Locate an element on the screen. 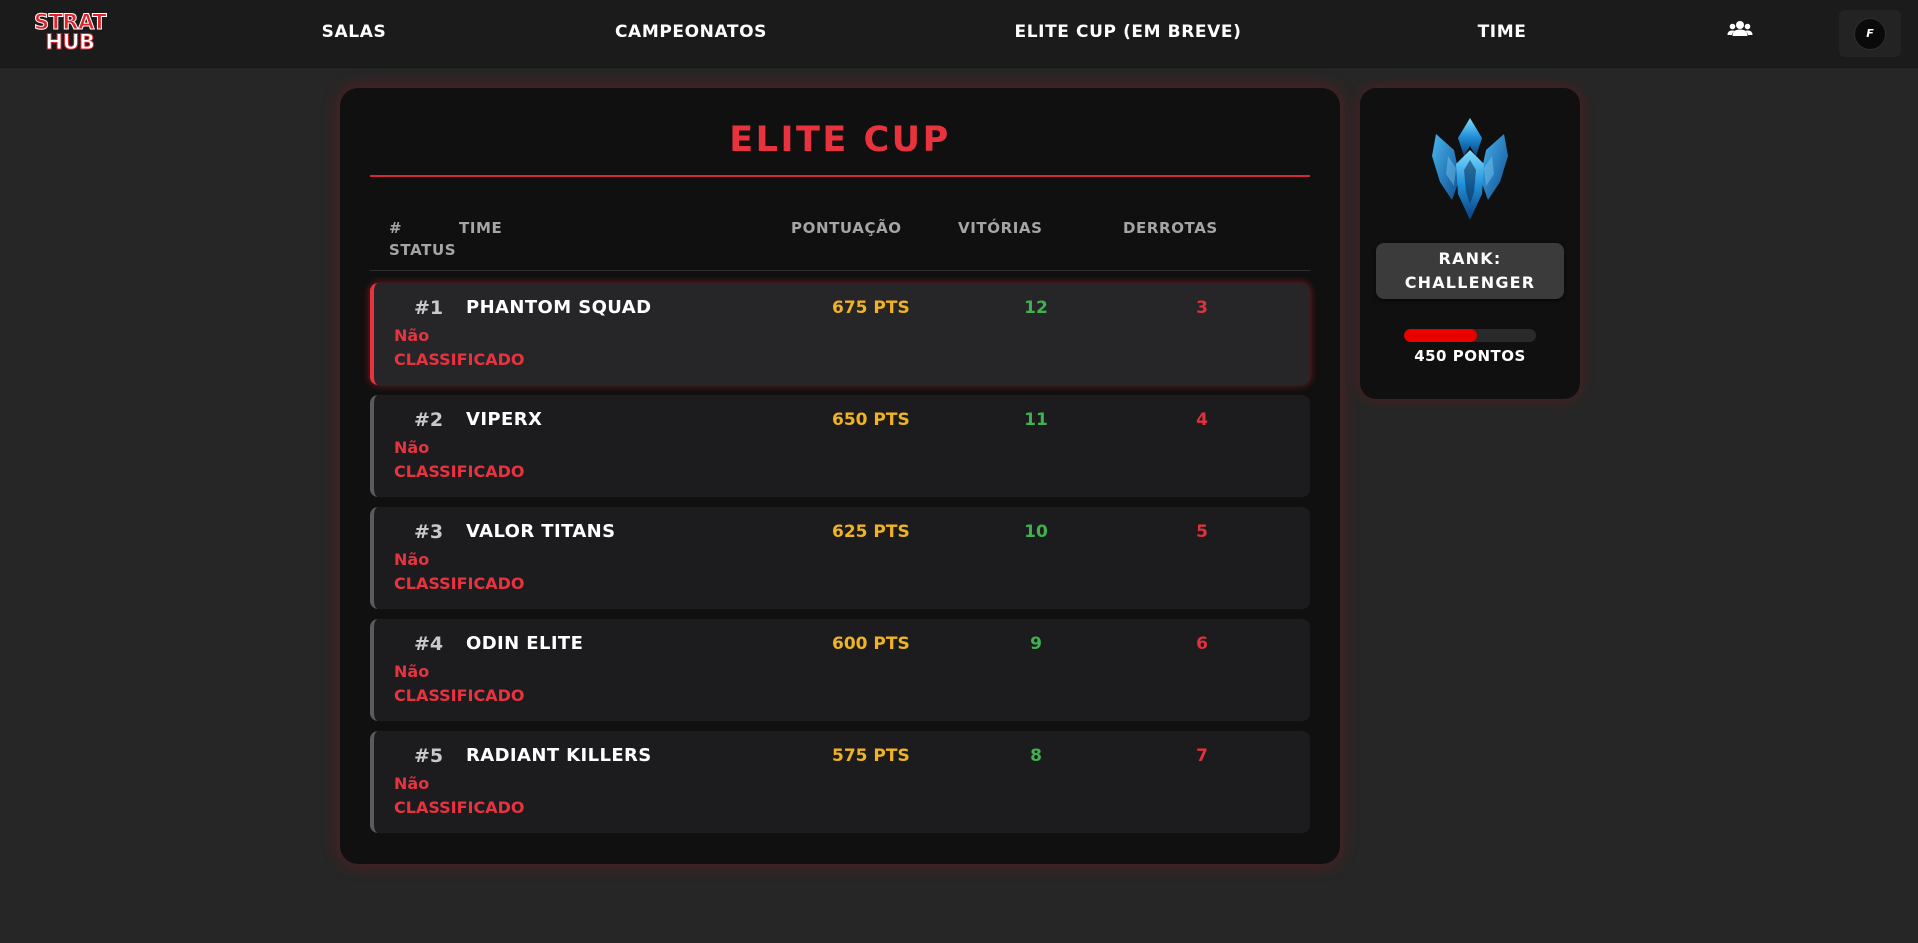 This screenshot has width=1918, height=943. row-team: VIPERX is located at coordinates (504, 419).